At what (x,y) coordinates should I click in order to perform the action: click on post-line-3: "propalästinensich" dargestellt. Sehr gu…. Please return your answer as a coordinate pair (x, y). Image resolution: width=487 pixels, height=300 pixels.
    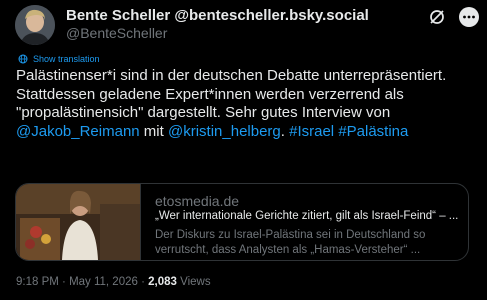
    Looking at the image, I should click on (203, 112).